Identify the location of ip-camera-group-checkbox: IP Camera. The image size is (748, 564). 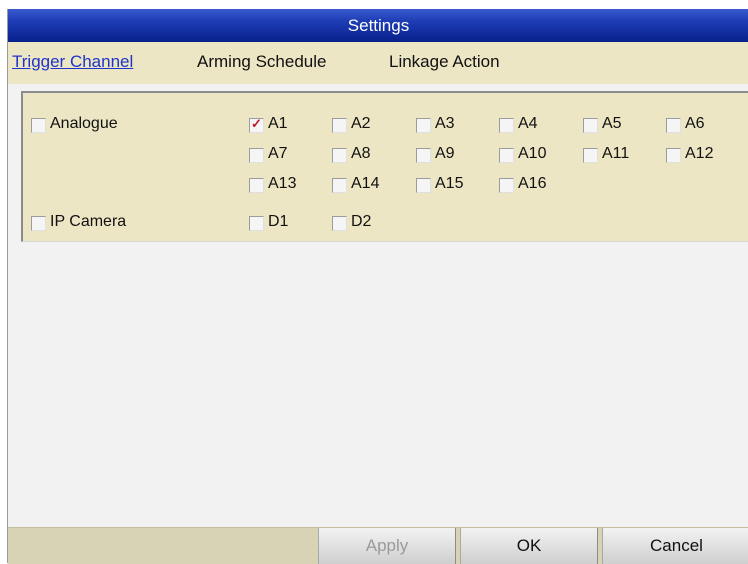
(96, 223).